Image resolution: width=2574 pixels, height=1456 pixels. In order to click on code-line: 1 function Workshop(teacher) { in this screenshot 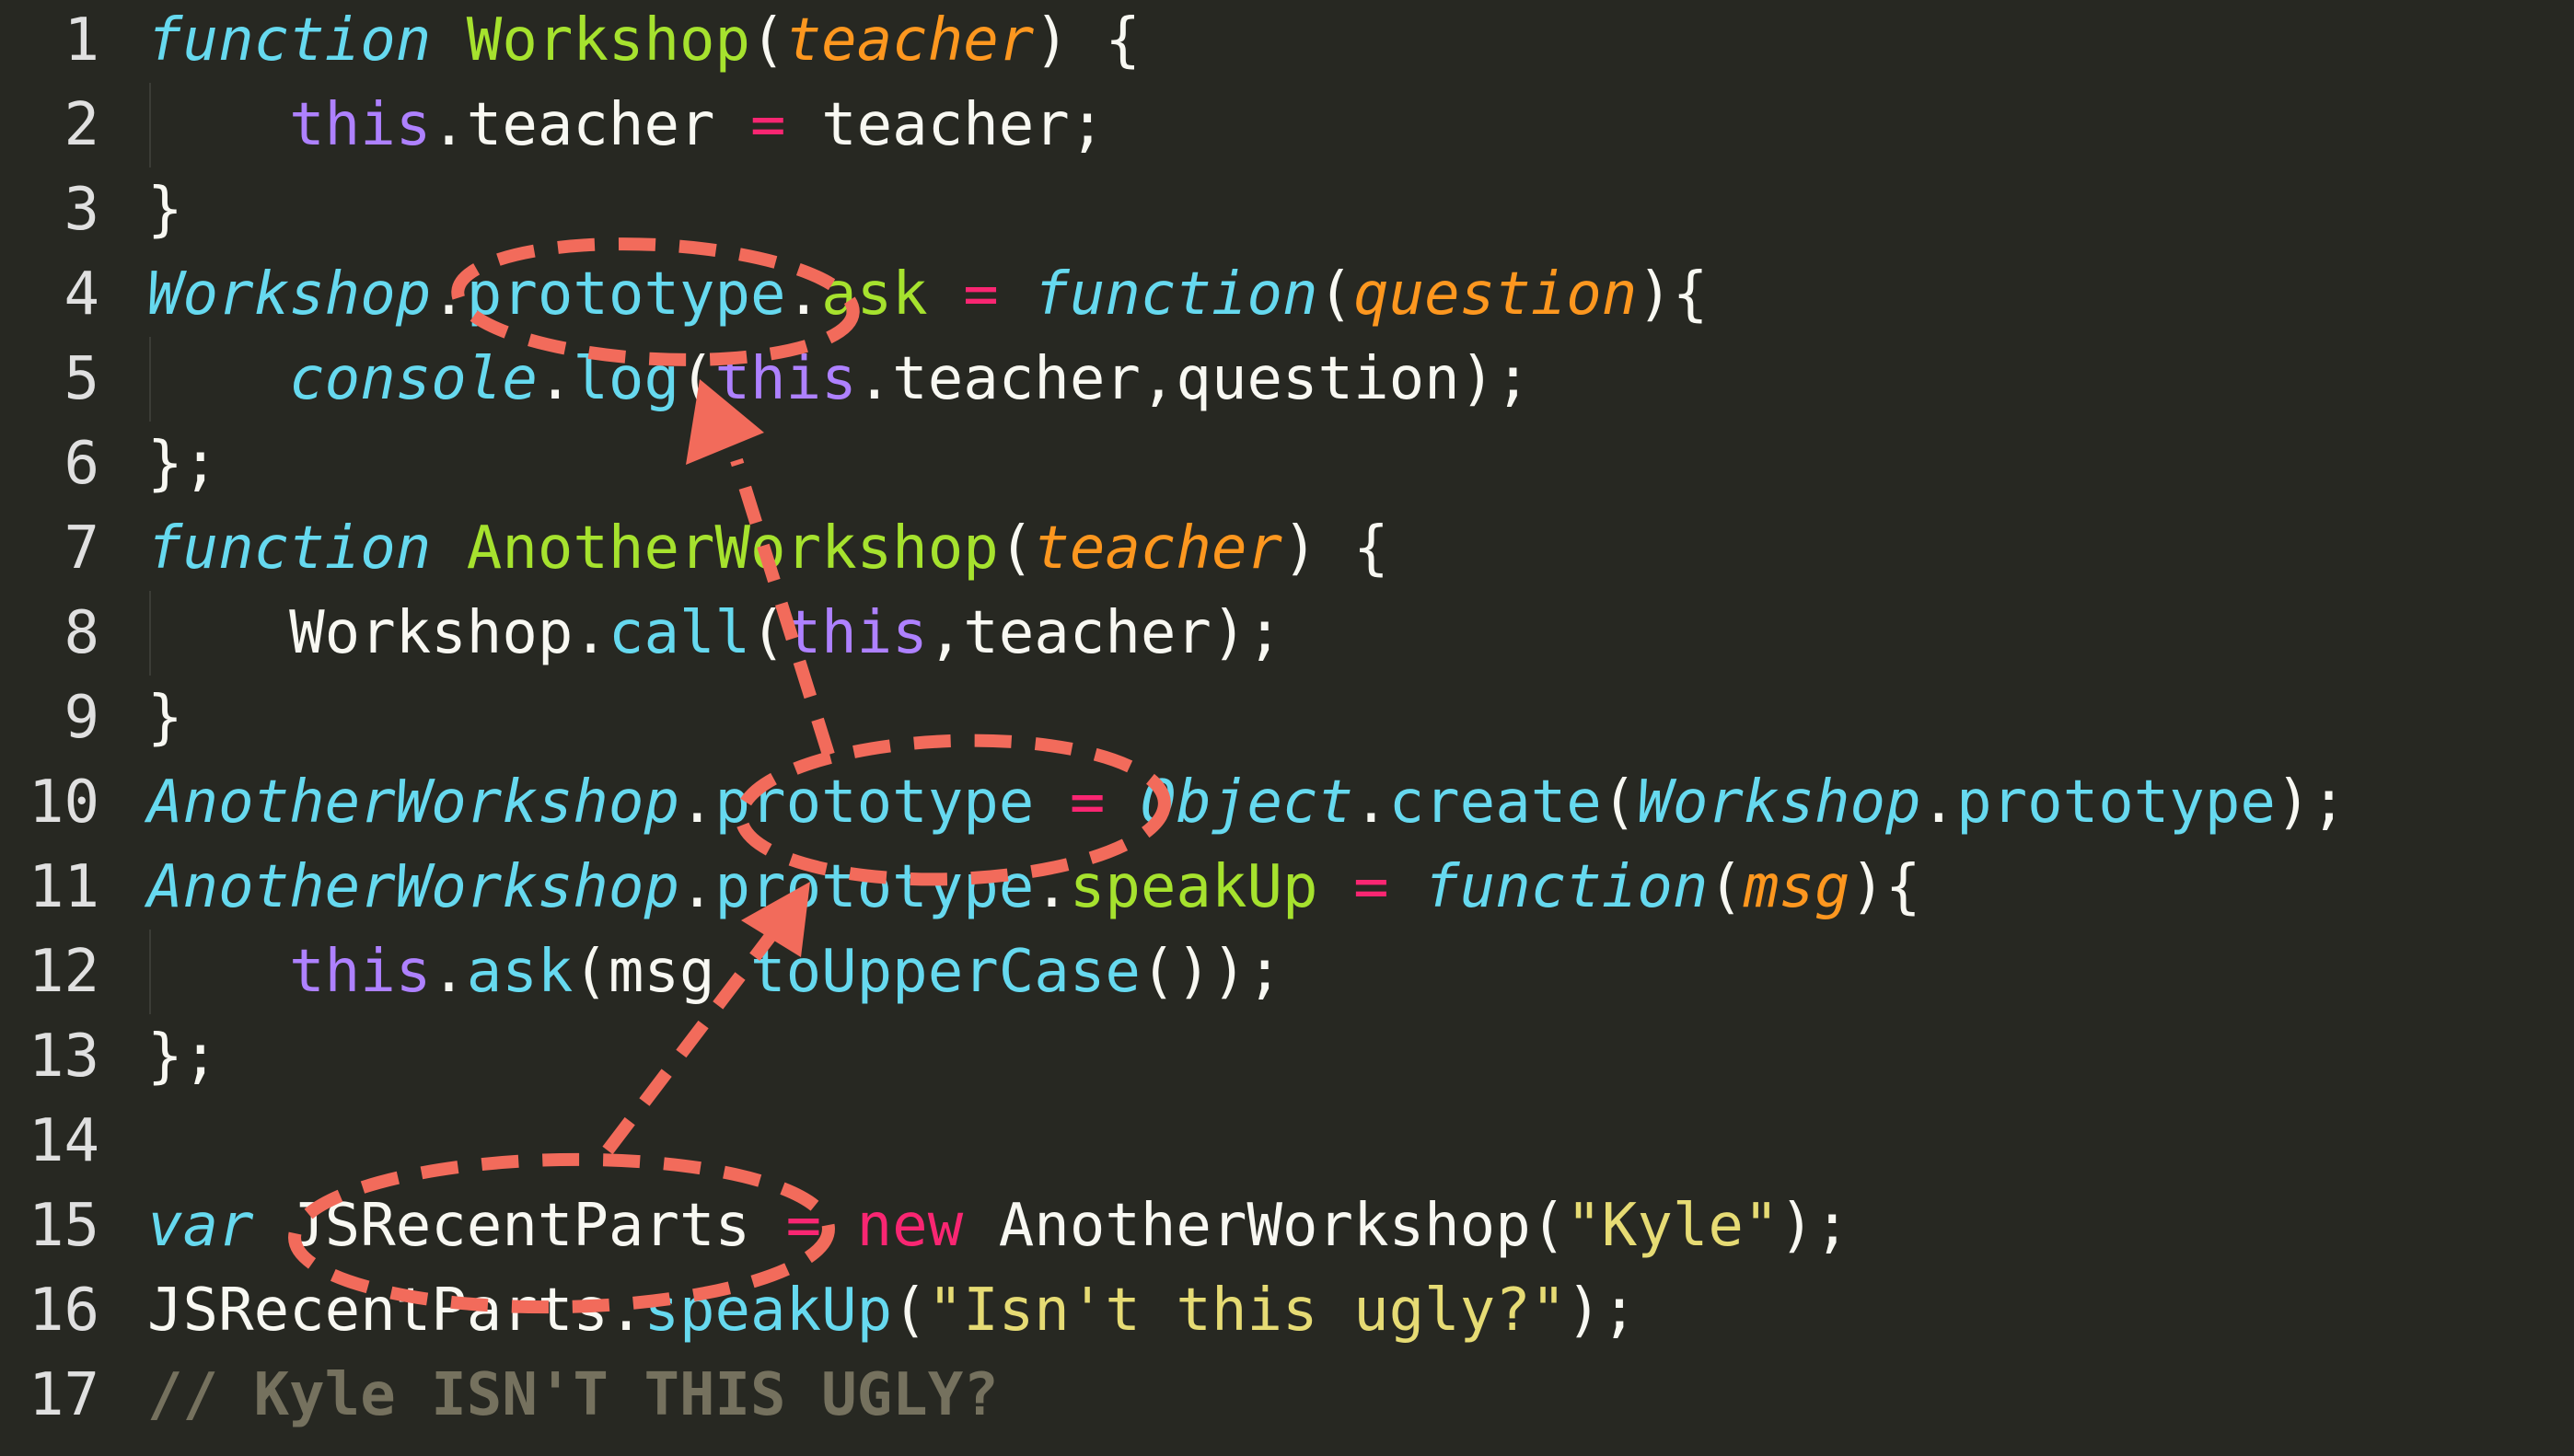, I will do `click(1287, 41)`.